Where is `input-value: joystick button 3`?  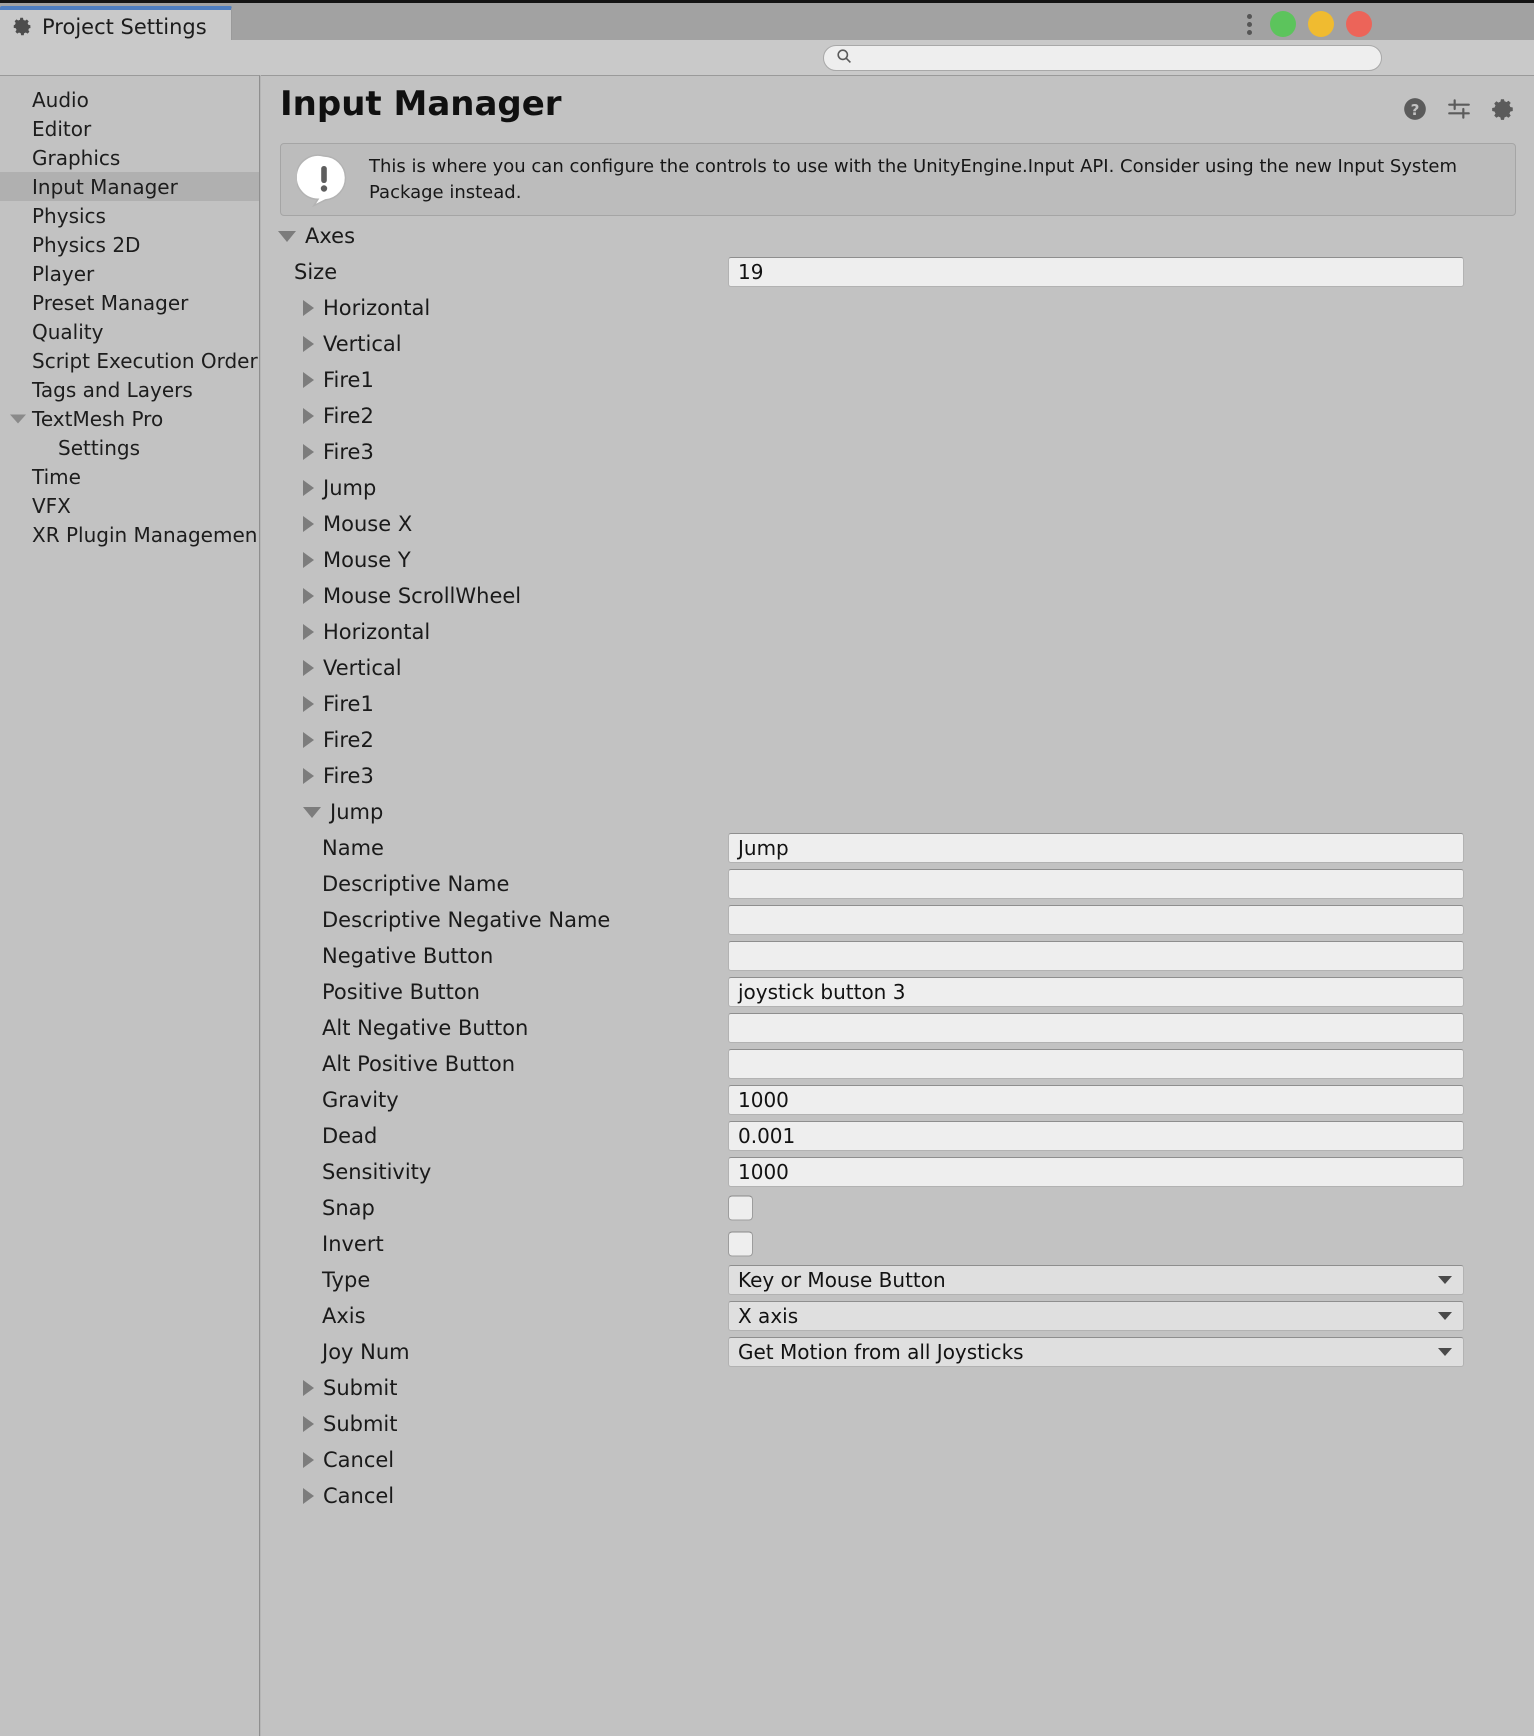
input-value: joystick button 3 is located at coordinates (822, 992).